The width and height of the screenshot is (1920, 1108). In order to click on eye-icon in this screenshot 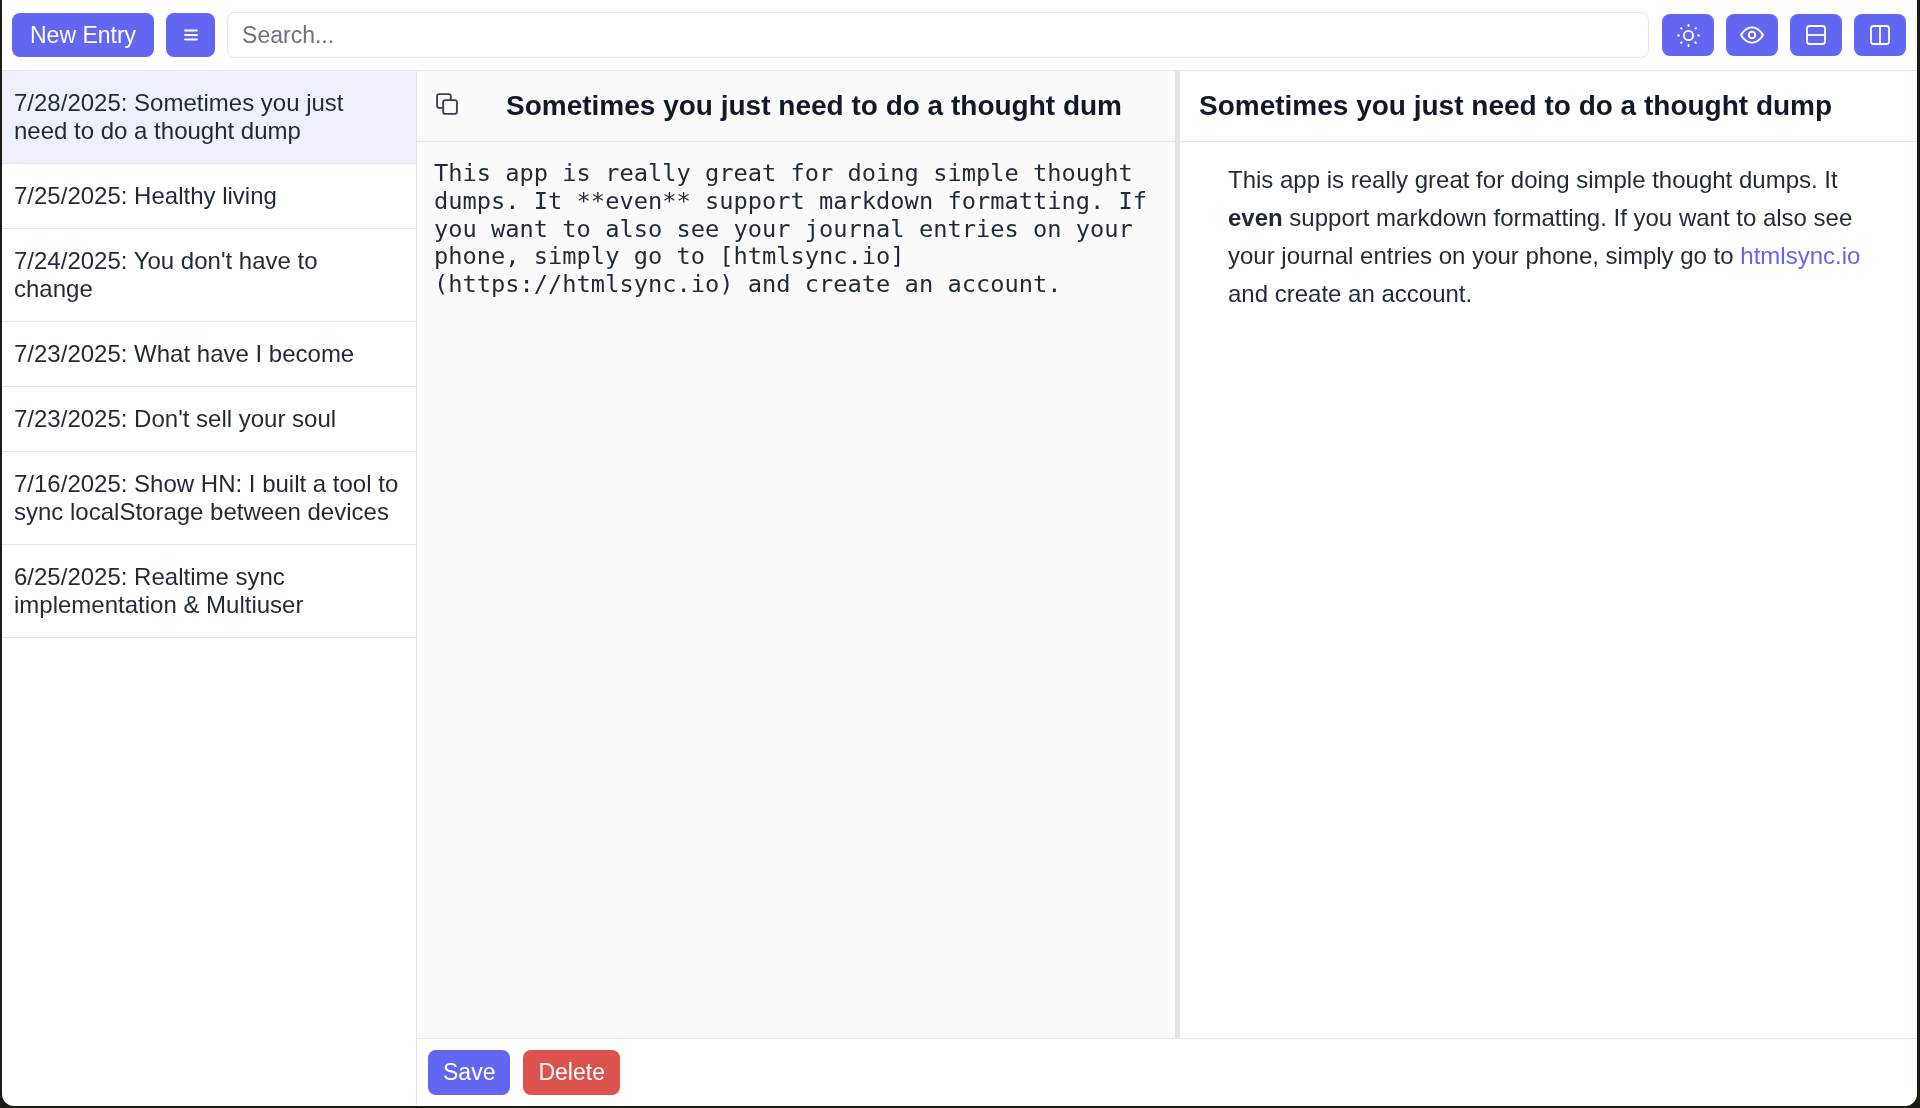, I will do `click(1752, 35)`.